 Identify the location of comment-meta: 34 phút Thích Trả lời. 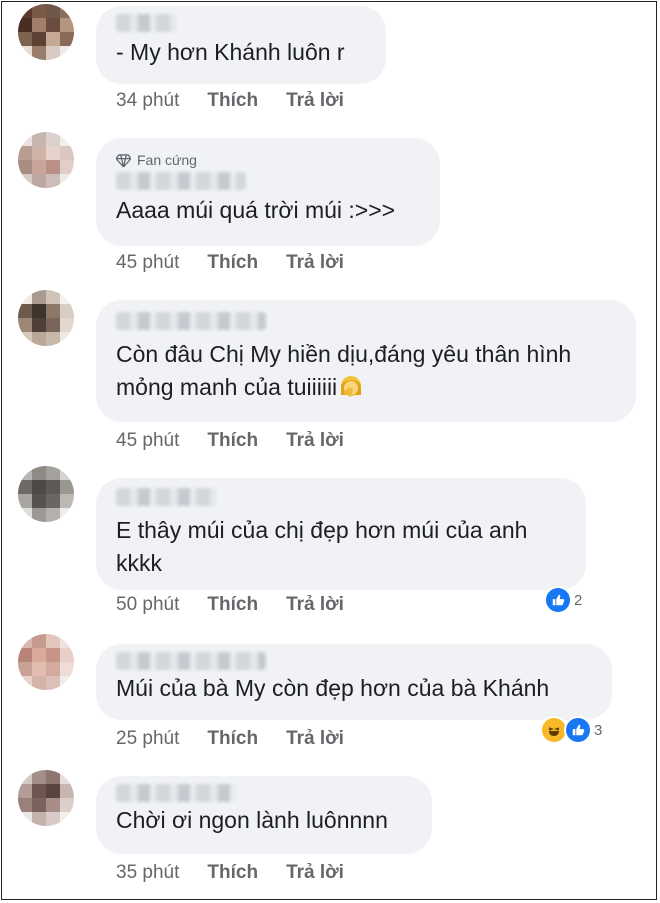
(230, 101).